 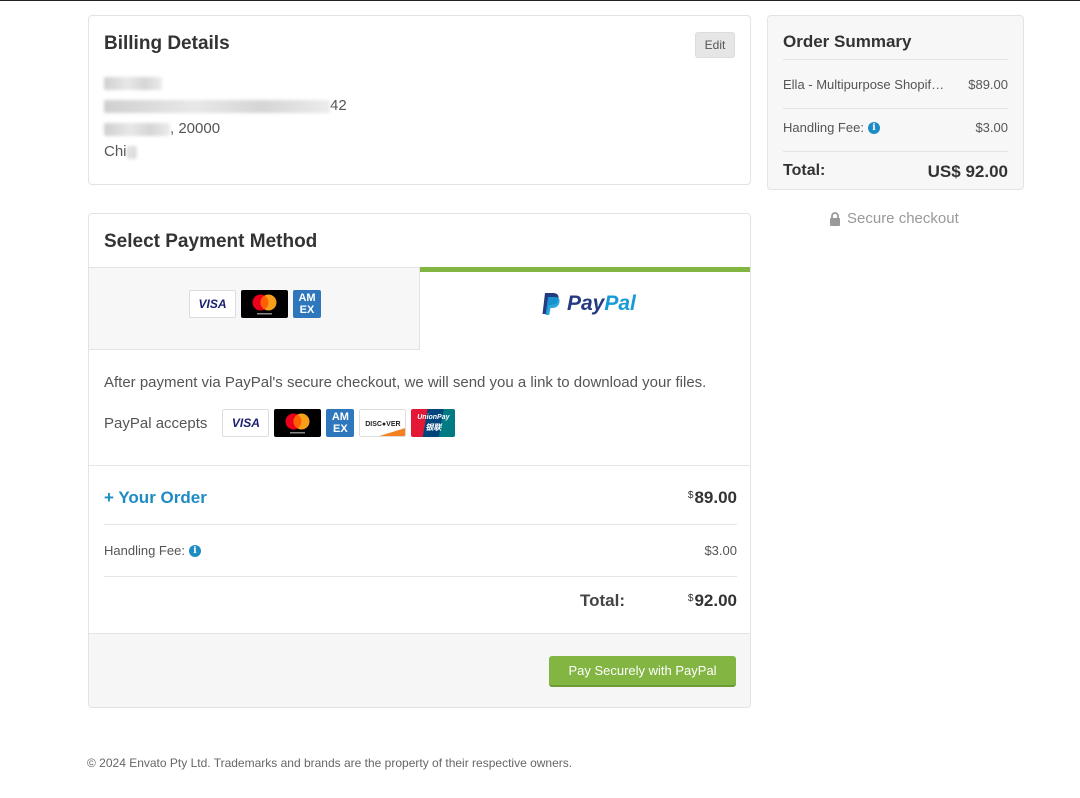 I want to click on summary-total-amount: US$ 92.00, so click(x=967, y=171).